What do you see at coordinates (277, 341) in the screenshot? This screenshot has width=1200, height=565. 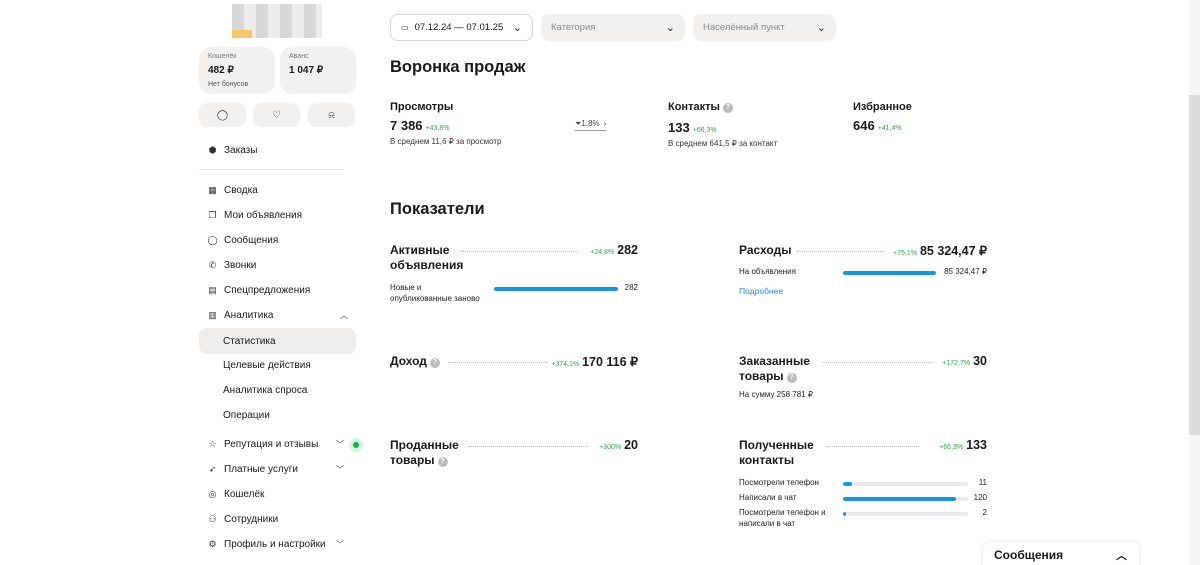 I see `sidebar-item-statistics: Статистика` at bounding box center [277, 341].